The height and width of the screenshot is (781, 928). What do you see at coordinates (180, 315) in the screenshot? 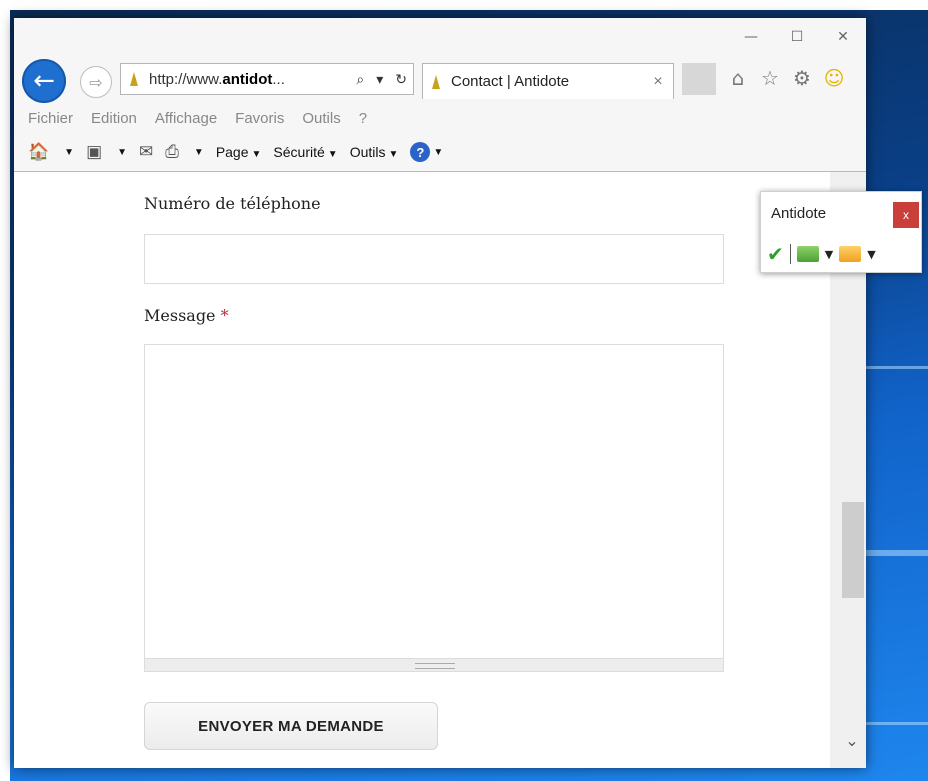
I see `message-label-text: Message` at bounding box center [180, 315].